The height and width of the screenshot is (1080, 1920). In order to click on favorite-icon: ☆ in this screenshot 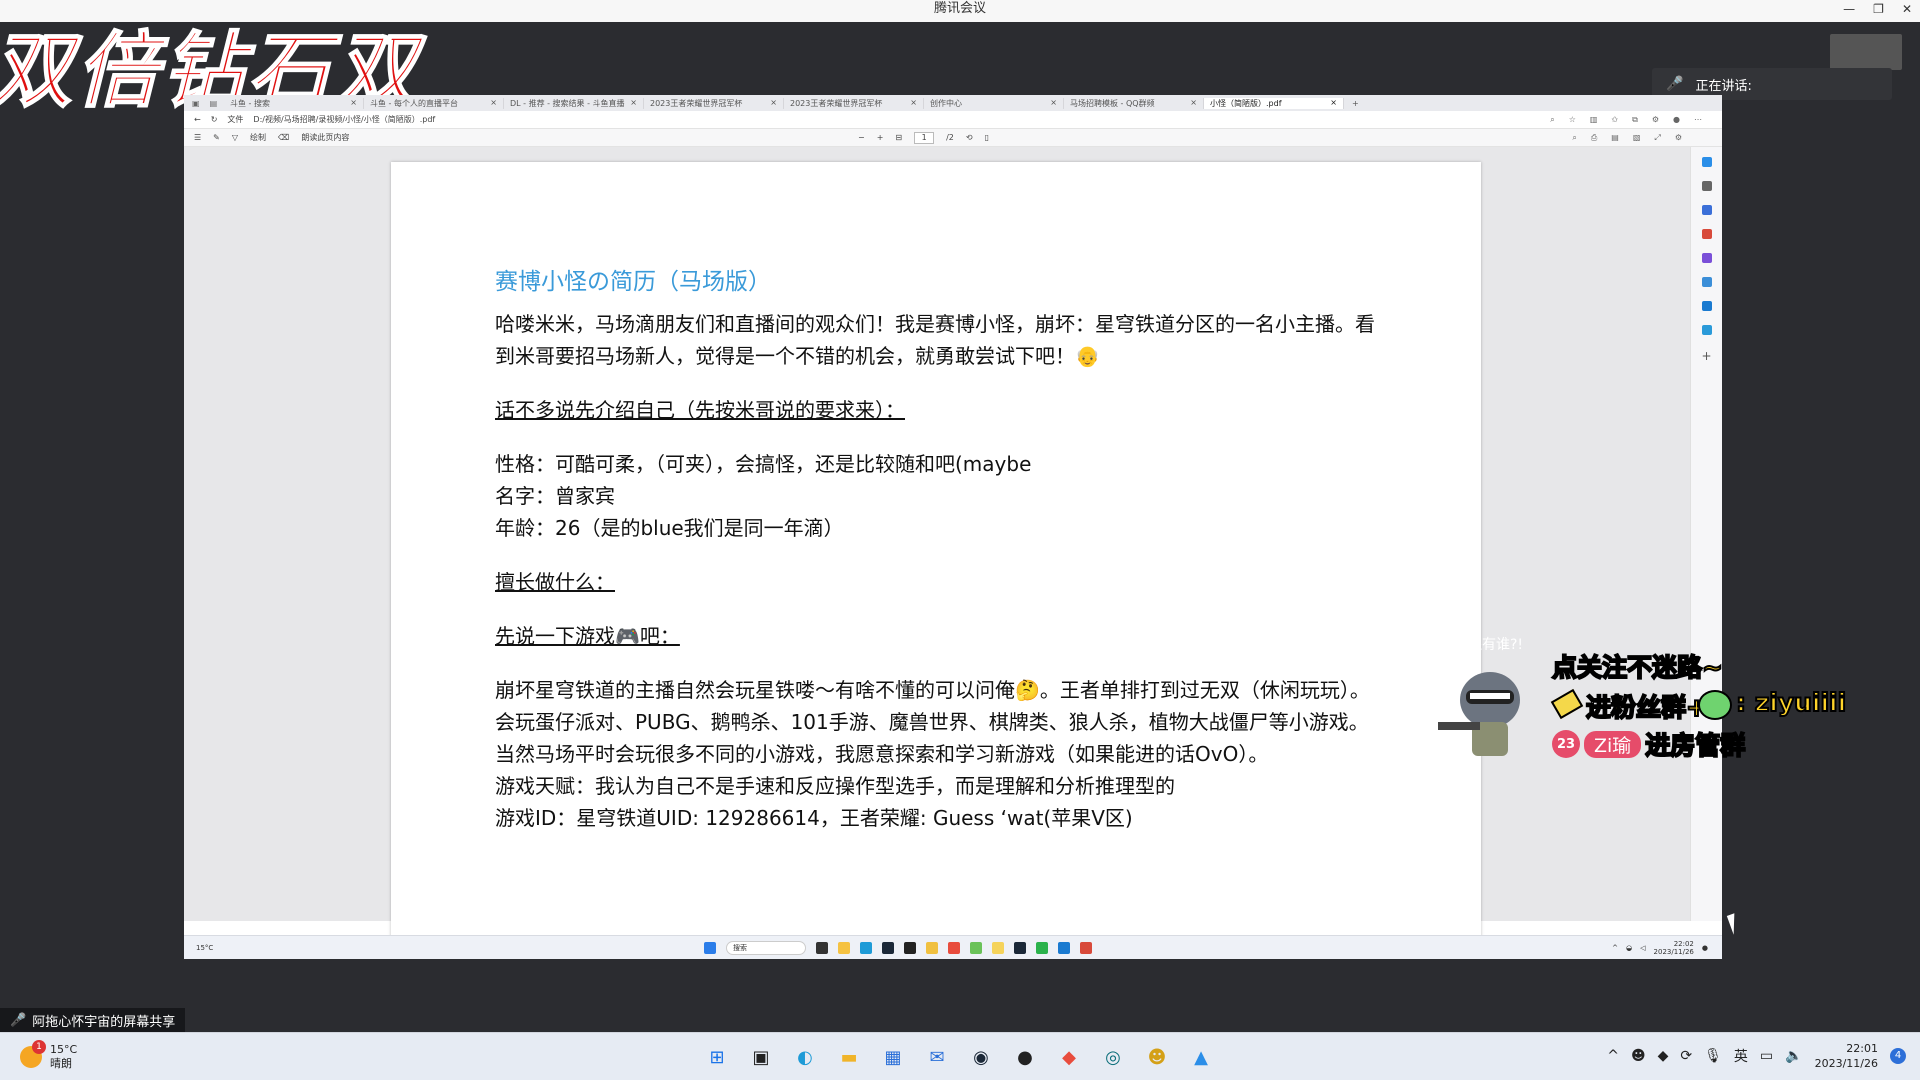, I will do `click(1572, 120)`.